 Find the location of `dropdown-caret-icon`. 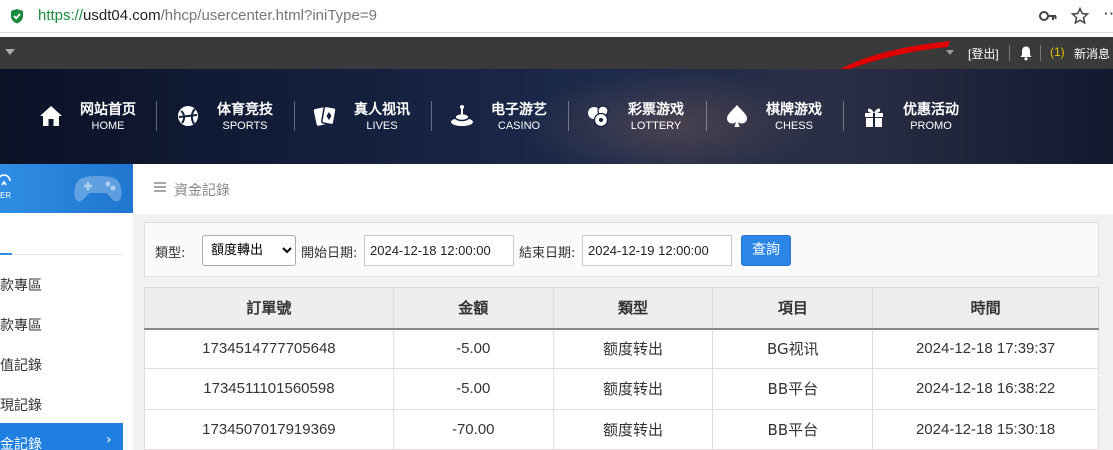

dropdown-caret-icon is located at coordinates (10, 52).